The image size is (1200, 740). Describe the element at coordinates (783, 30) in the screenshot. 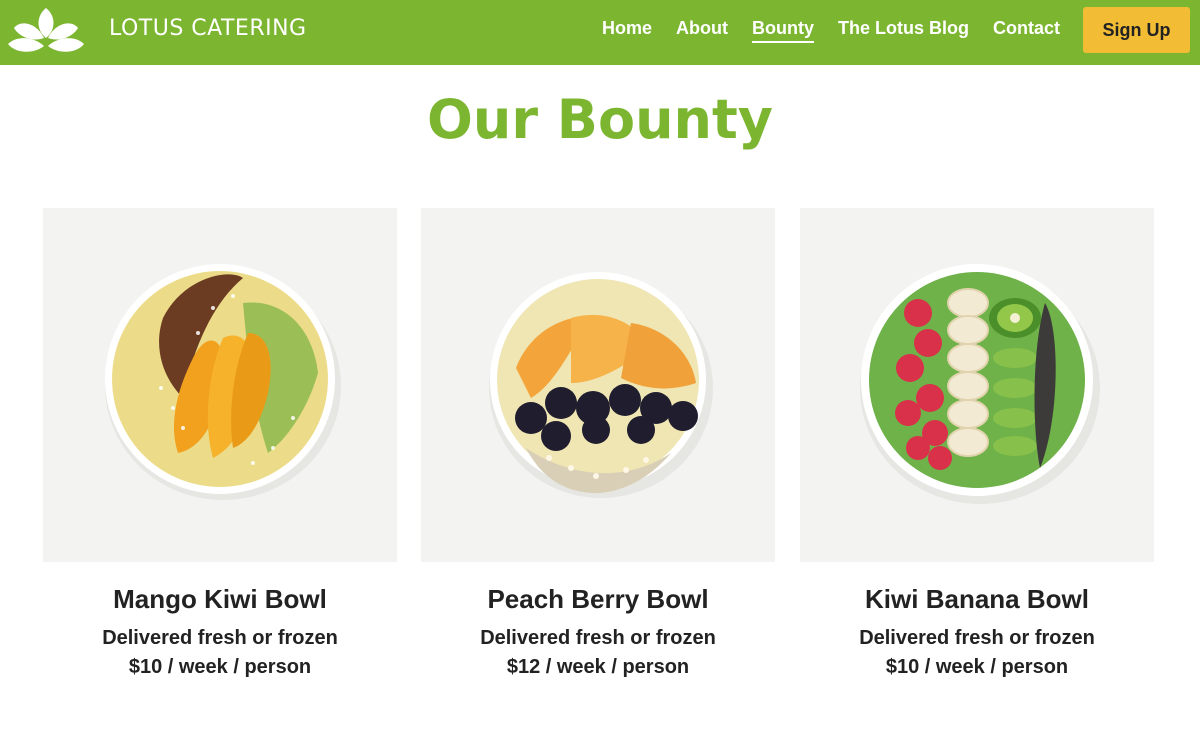

I see `nav-bounty: Bounty` at that location.